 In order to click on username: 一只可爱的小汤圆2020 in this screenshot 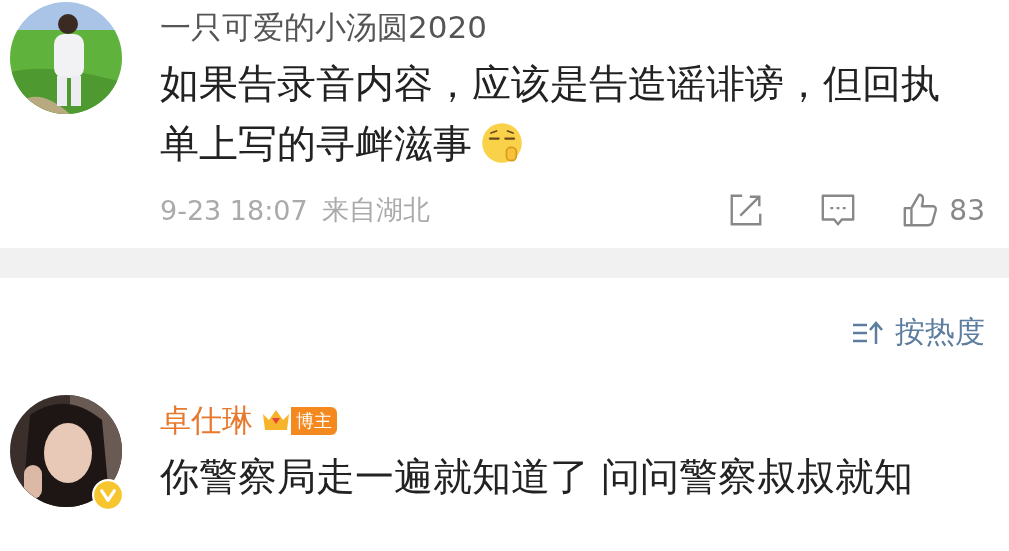, I will do `click(323, 28)`.